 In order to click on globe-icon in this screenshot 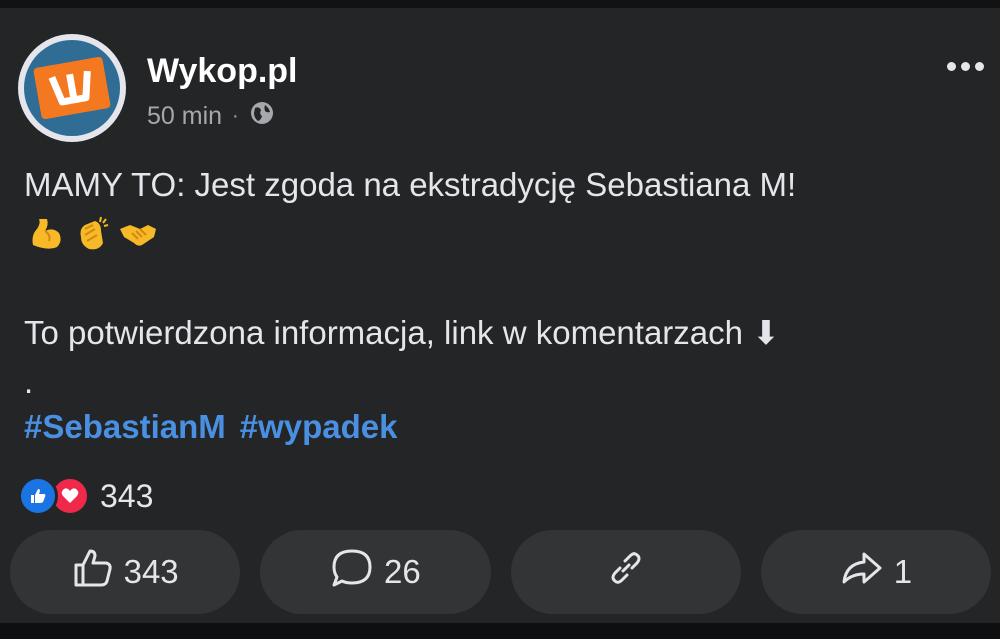, I will do `click(262, 116)`.